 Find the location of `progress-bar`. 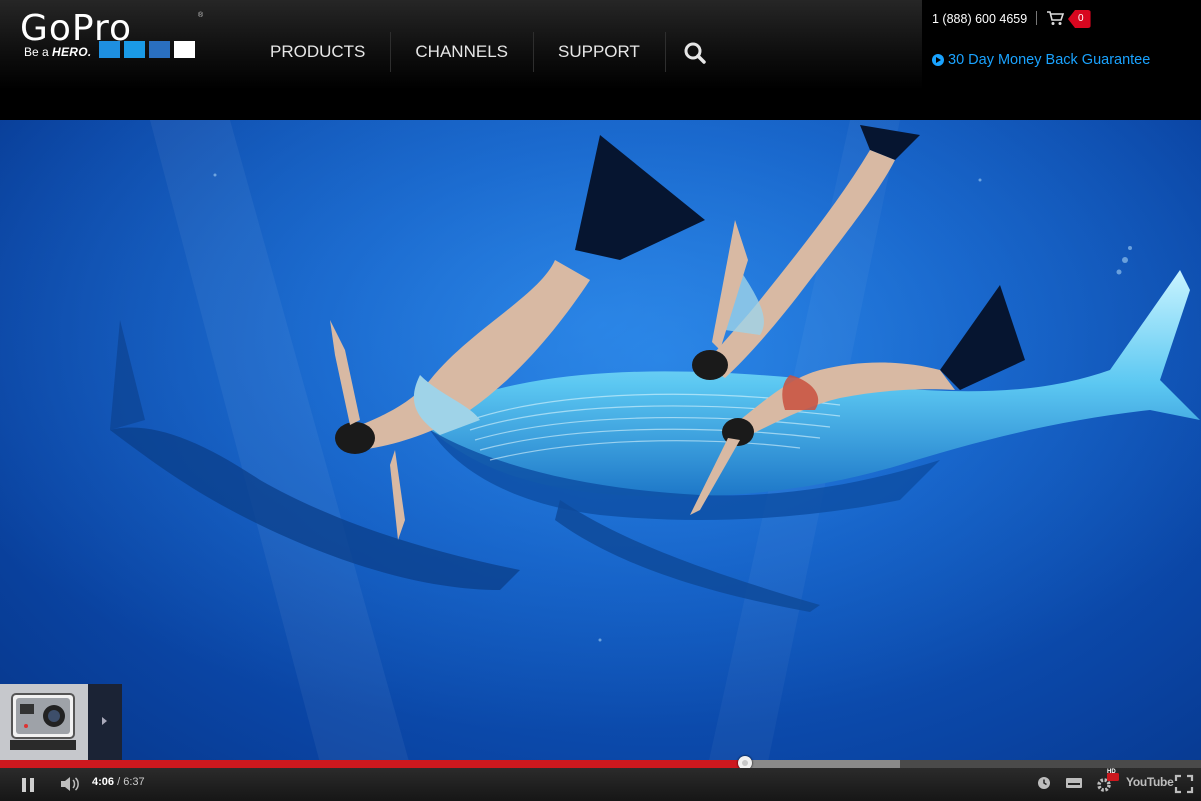

progress-bar is located at coordinates (600, 763).